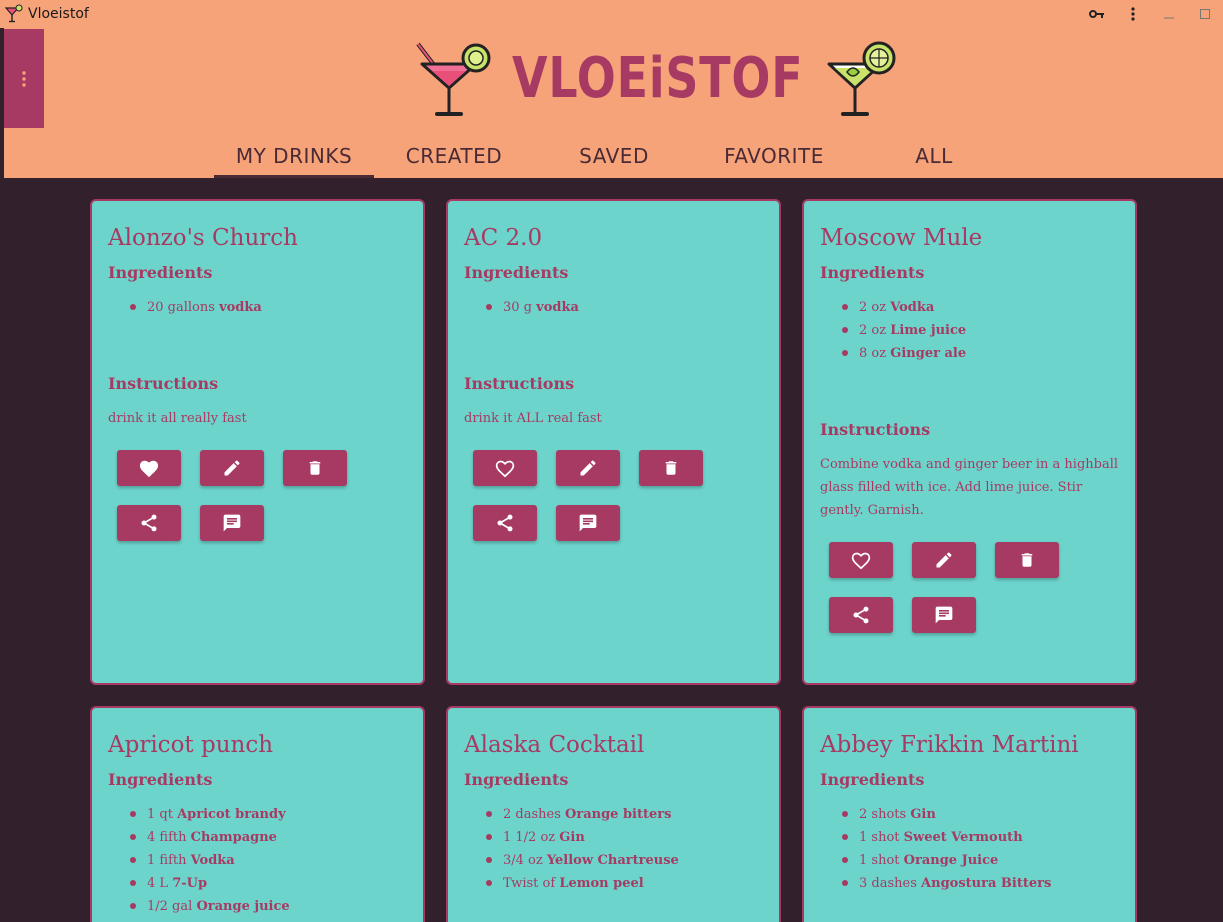  Describe the element at coordinates (268, 307) in the screenshot. I see `list-item: 20 gallons vodka` at that location.